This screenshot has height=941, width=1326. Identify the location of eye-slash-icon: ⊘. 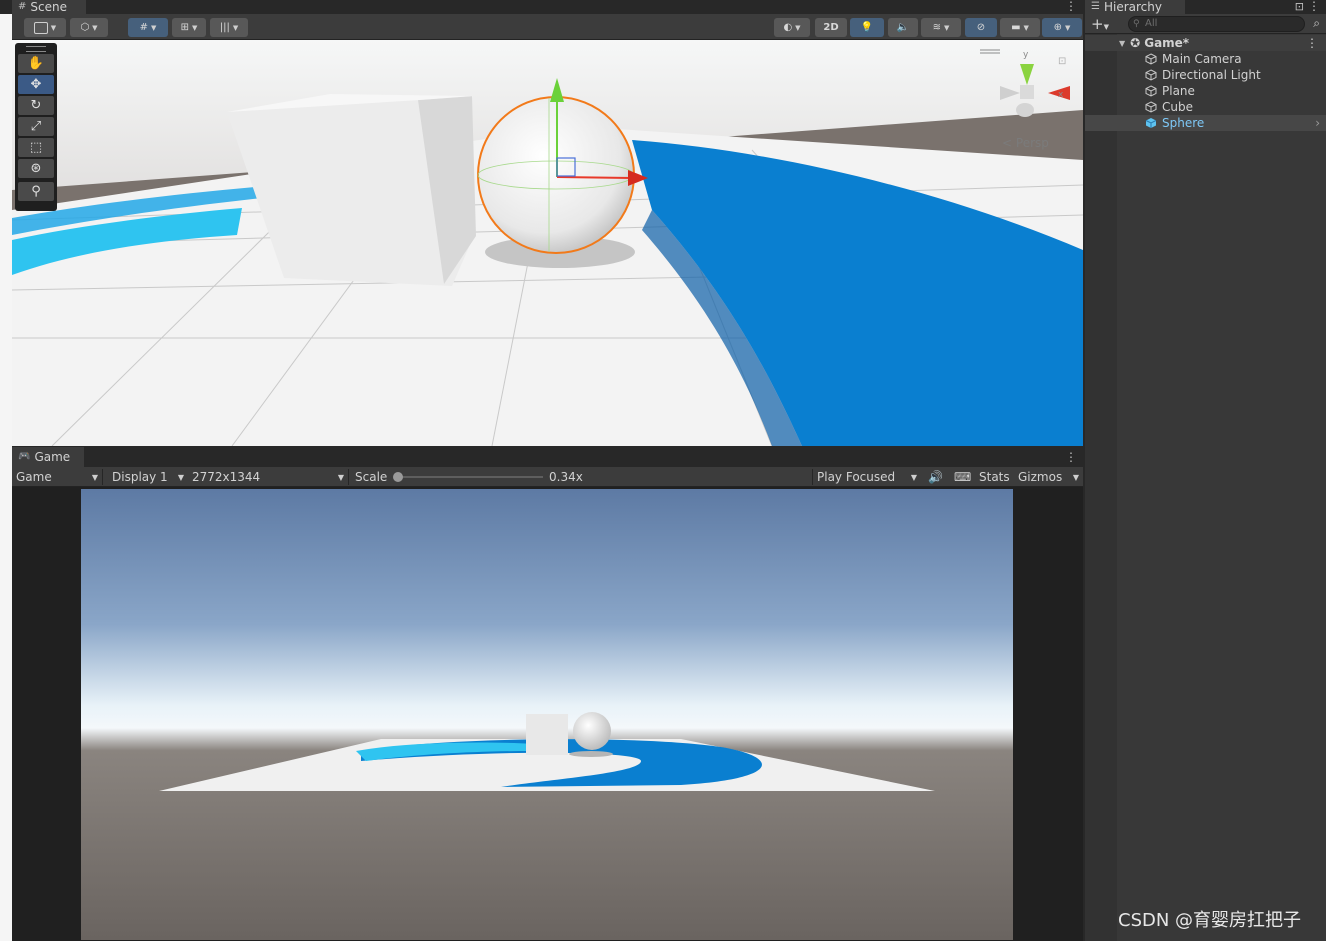
(981, 27).